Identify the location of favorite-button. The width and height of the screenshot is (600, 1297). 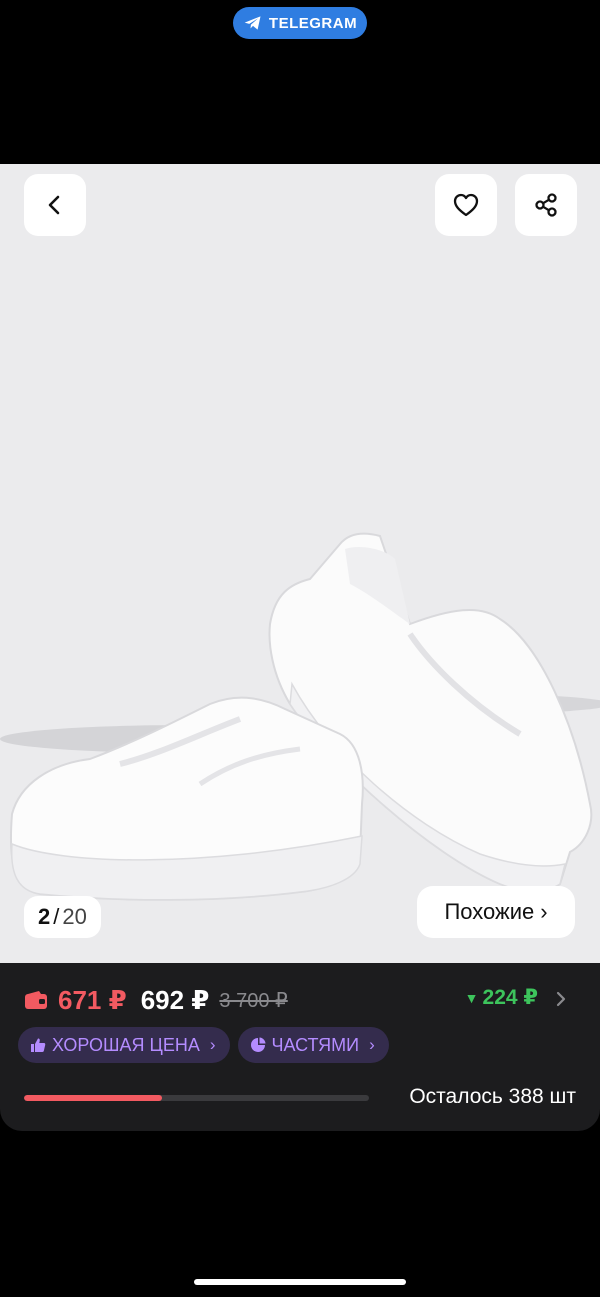
(466, 205).